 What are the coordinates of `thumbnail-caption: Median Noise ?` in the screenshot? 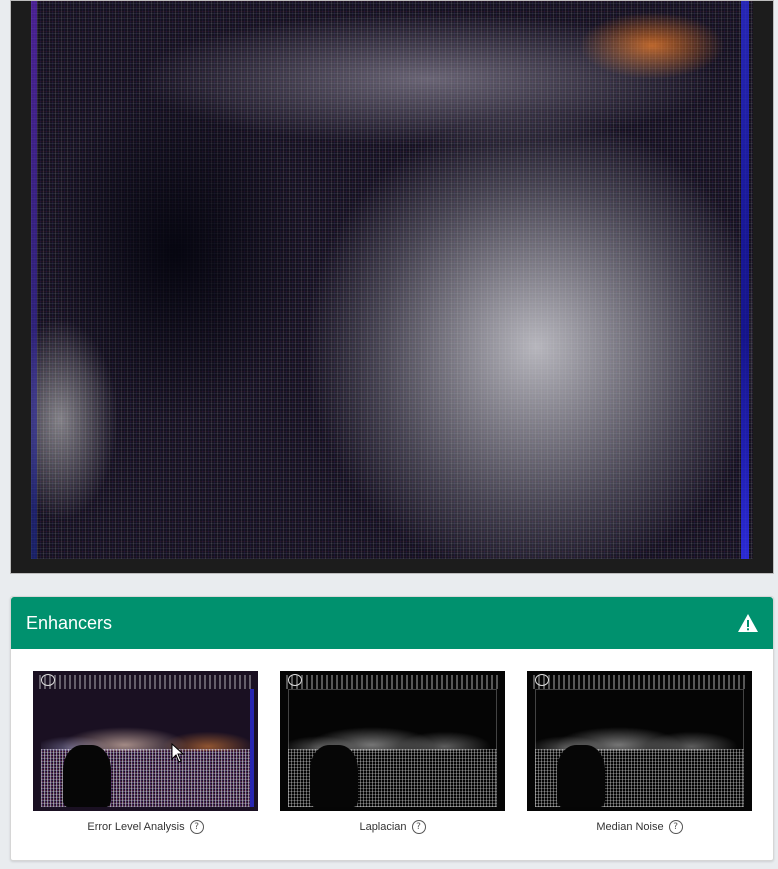 It's located at (639, 827).